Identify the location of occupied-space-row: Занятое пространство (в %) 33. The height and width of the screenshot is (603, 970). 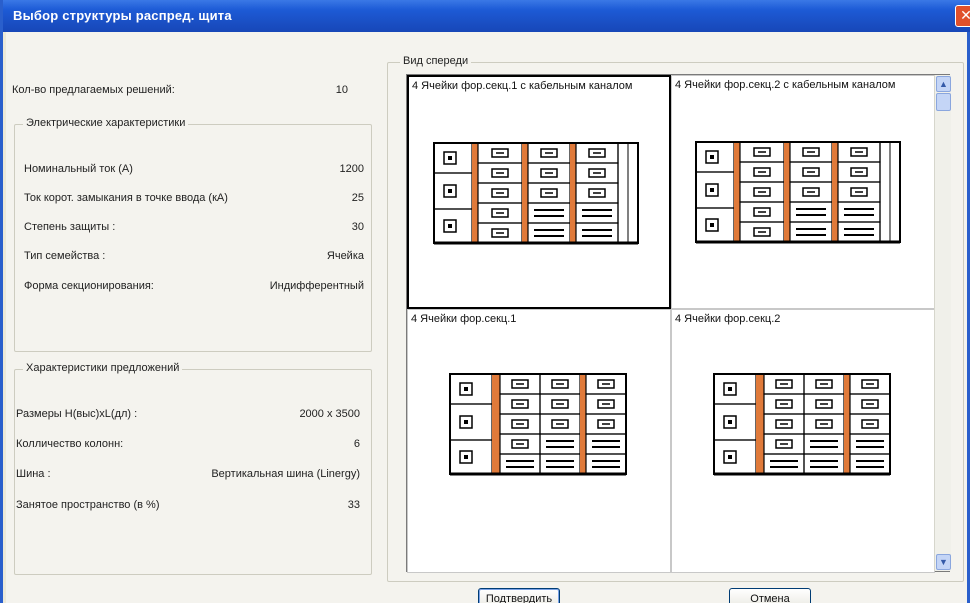
(188, 505).